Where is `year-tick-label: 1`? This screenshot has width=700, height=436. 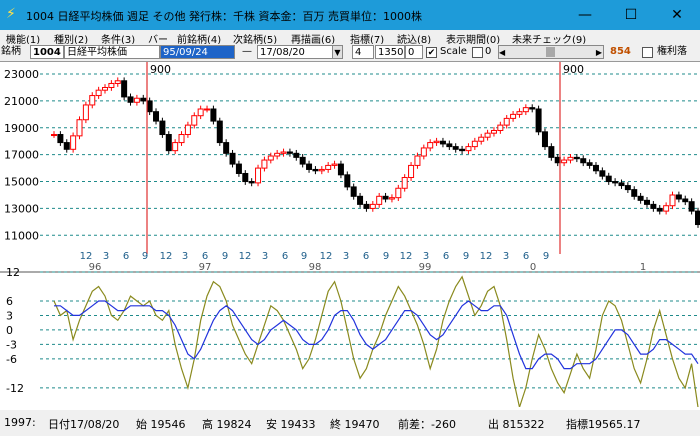 year-tick-label: 1 is located at coordinates (643, 267).